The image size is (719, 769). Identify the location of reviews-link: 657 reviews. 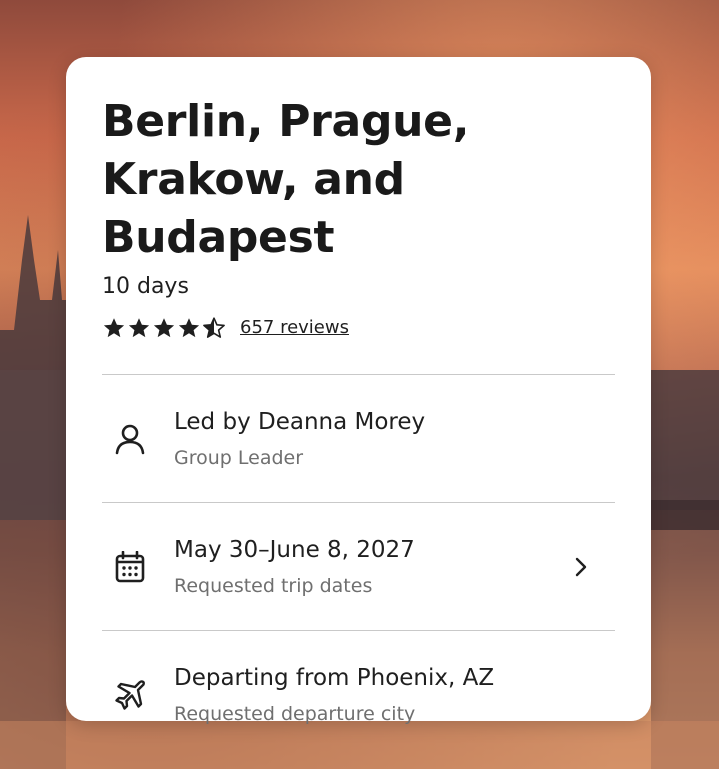
(294, 328).